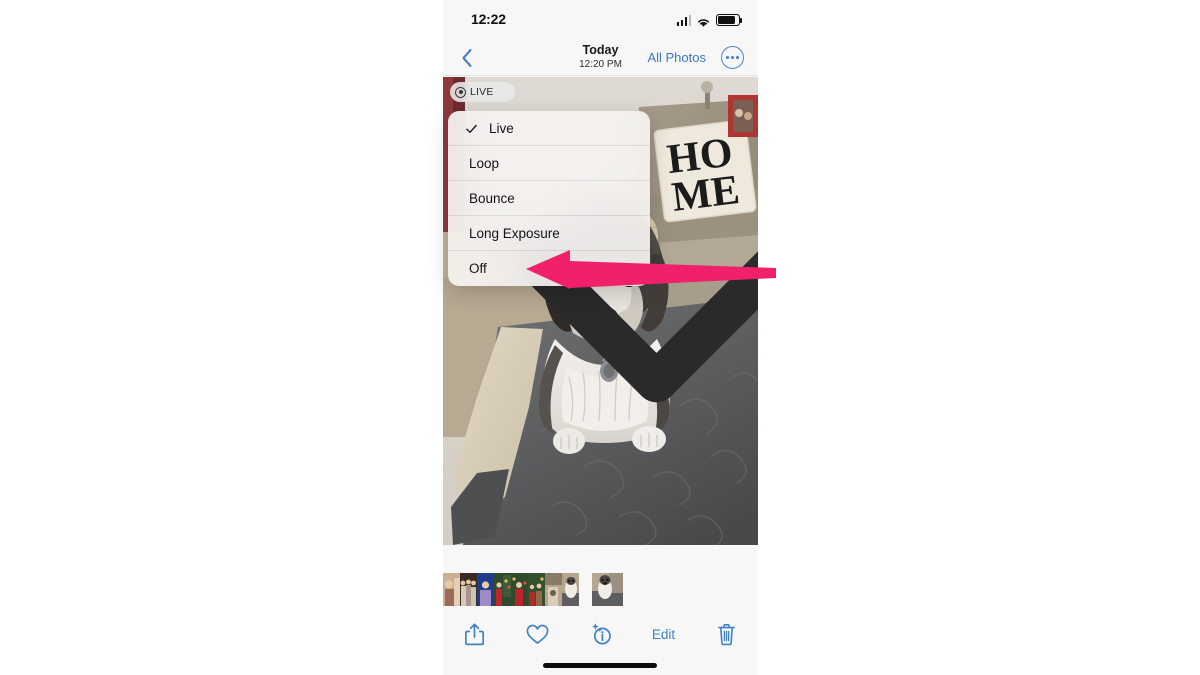  I want to click on info-sparkle-icon, so click(601, 634).